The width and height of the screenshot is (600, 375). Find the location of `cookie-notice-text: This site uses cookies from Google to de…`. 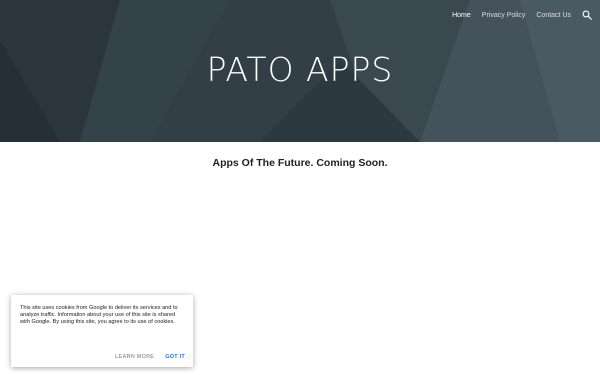

cookie-notice-text: This site uses cookies from Google to de… is located at coordinates (99, 315).